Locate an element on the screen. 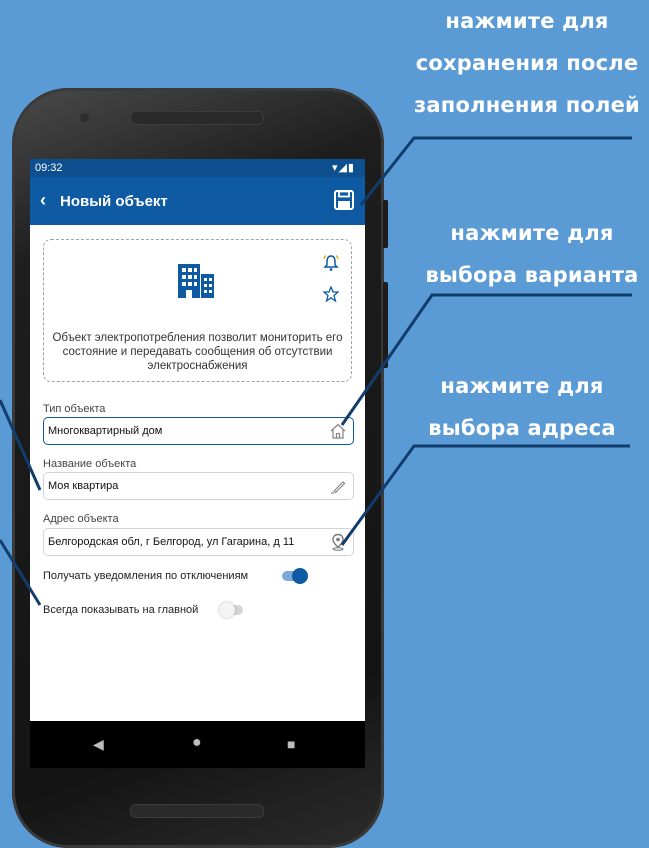  show-main-pointer-line is located at coordinates (21, 572).